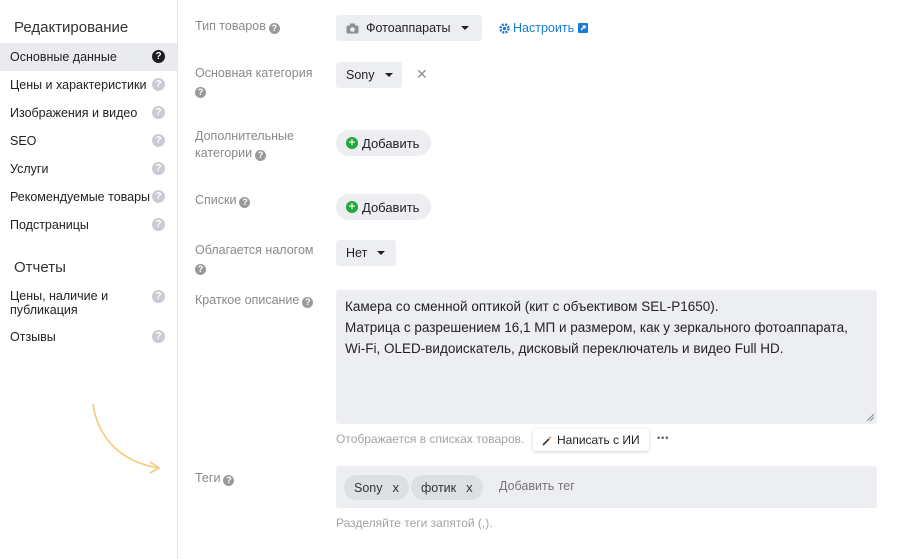 This screenshot has height=559, width=904. I want to click on sidebar-item-label: Основные данные, so click(63, 57).